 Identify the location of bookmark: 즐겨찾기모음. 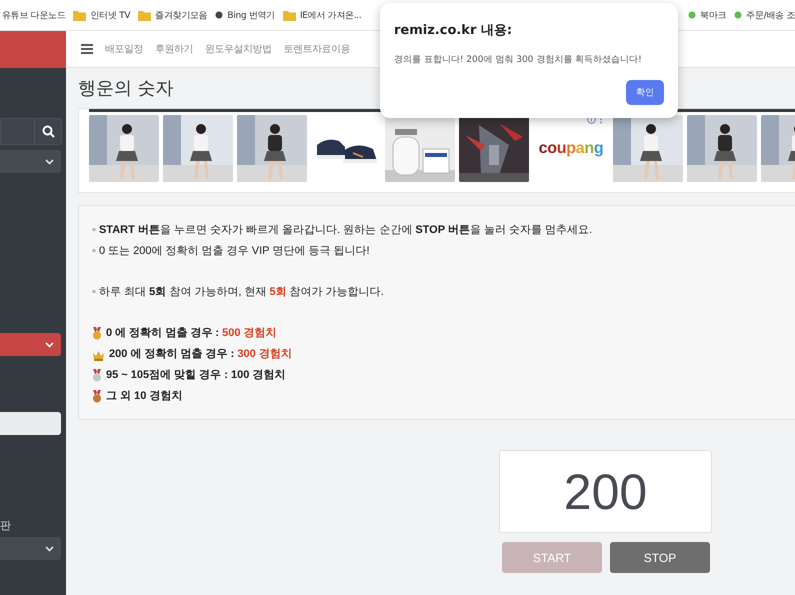
(173, 15).